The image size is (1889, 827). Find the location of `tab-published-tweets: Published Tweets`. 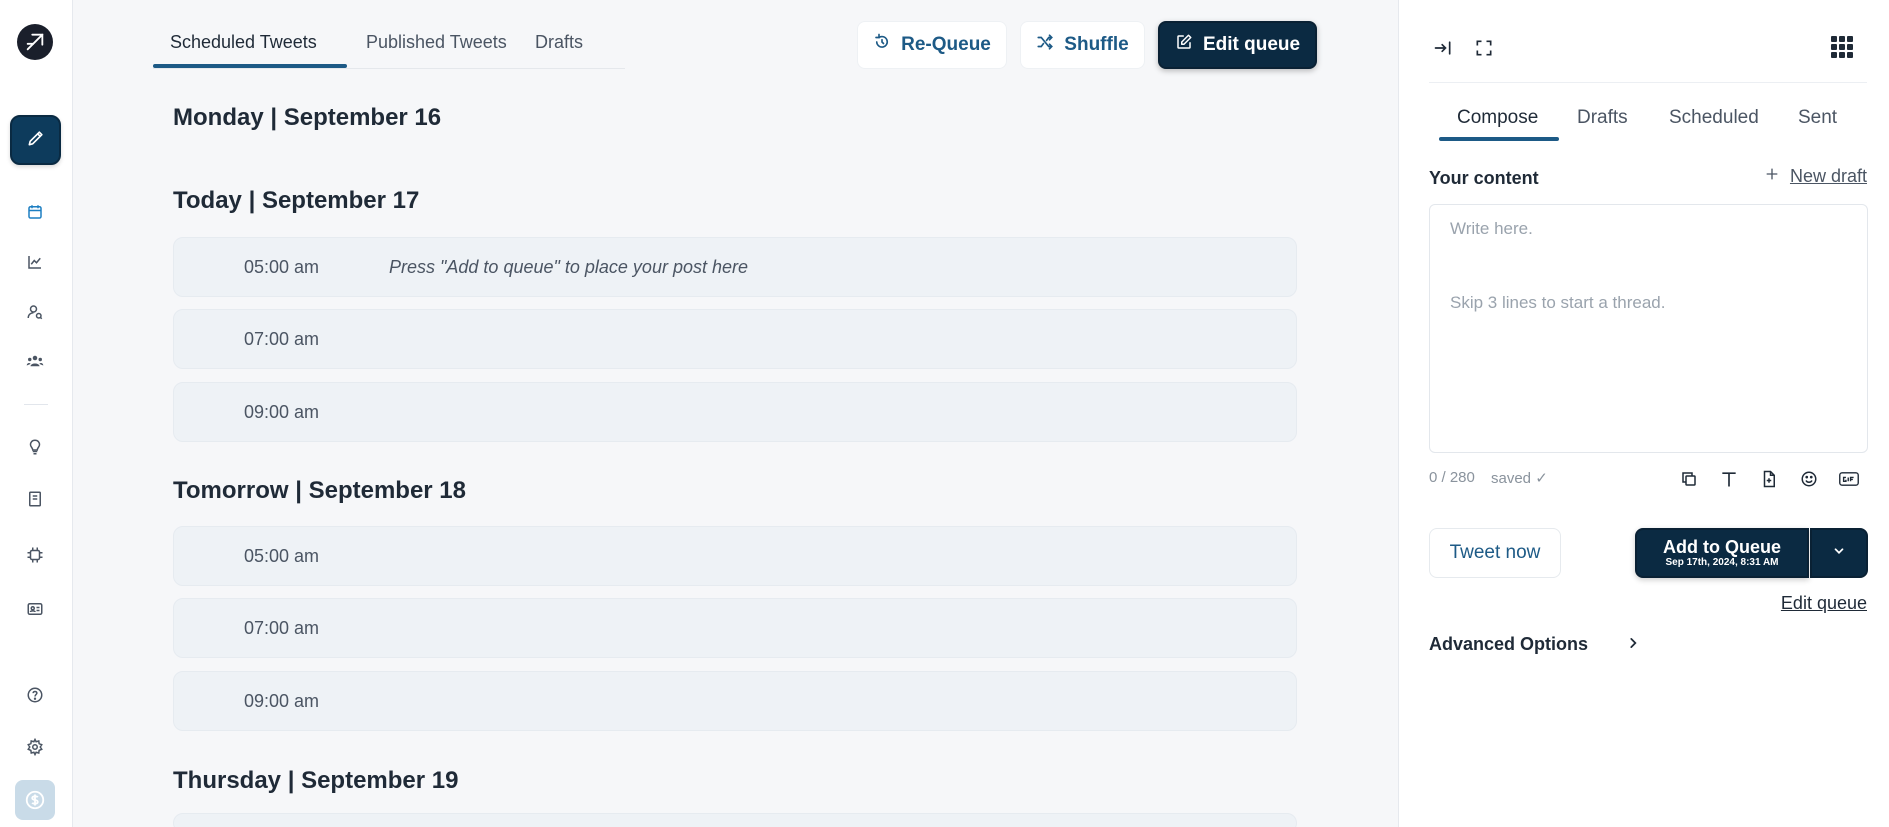

tab-published-tweets: Published Tweets is located at coordinates (436, 42).